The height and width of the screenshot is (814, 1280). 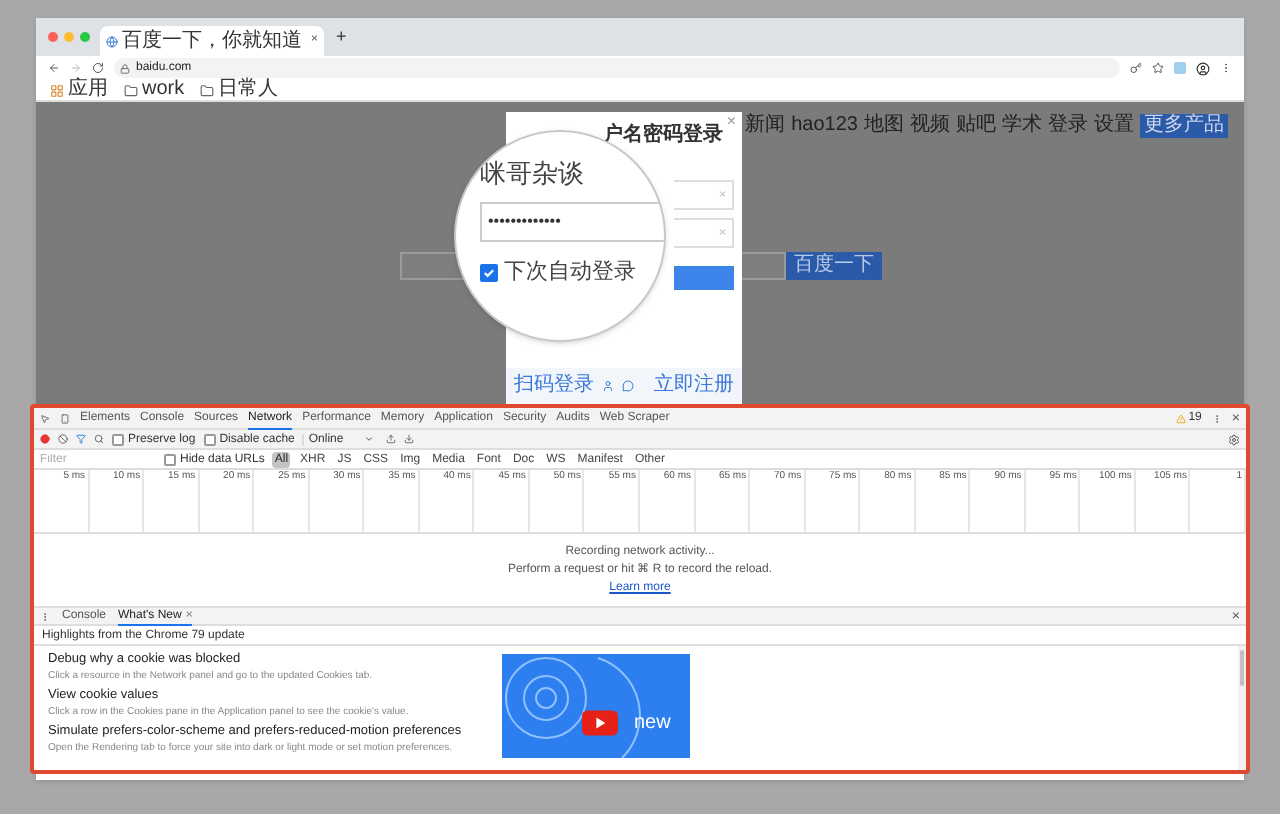 I want to click on filter-icon, so click(x=81, y=439).